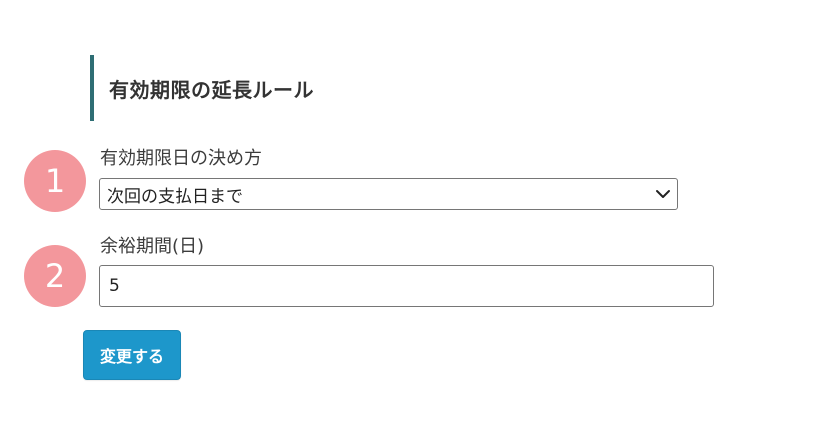 The height and width of the screenshot is (430, 819). What do you see at coordinates (132, 355) in the screenshot?
I see `submit-button: 変更する` at bounding box center [132, 355].